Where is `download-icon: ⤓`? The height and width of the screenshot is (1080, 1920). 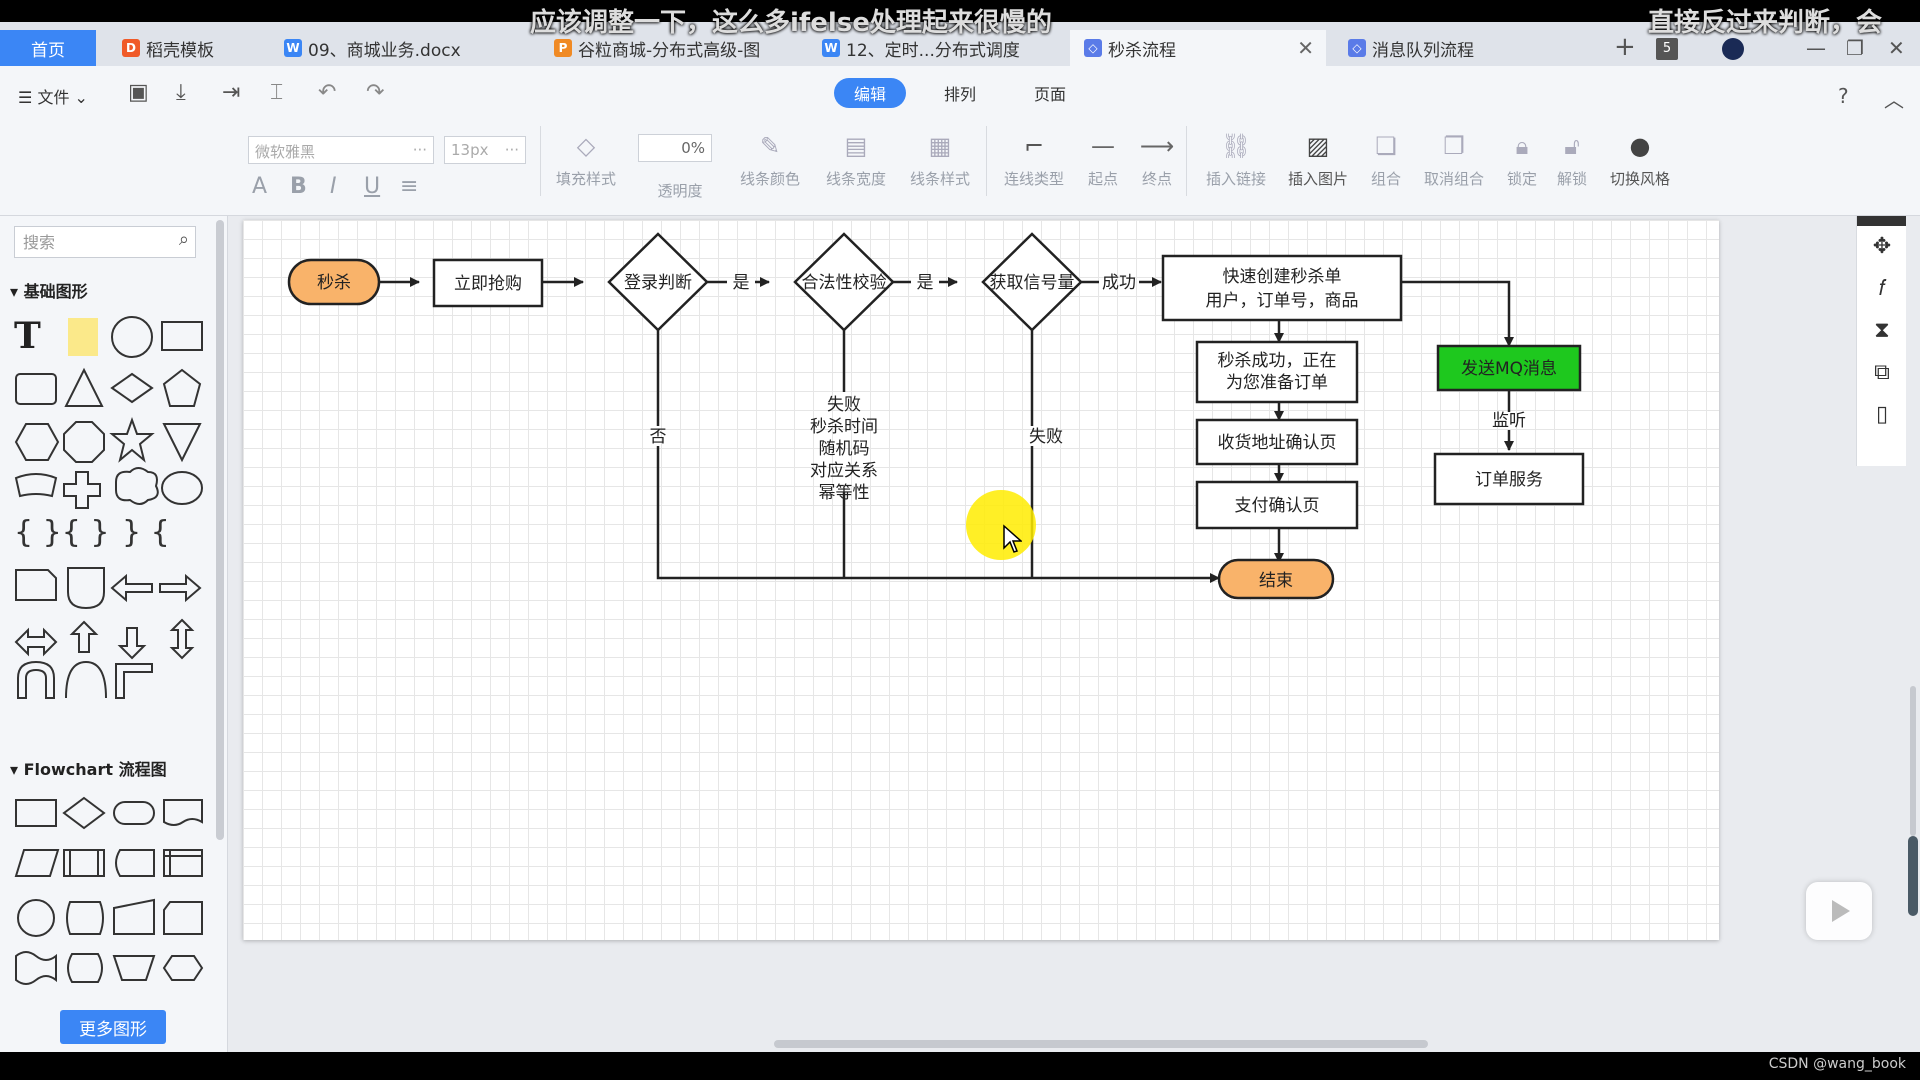
download-icon: ⤓ is located at coordinates (181, 92).